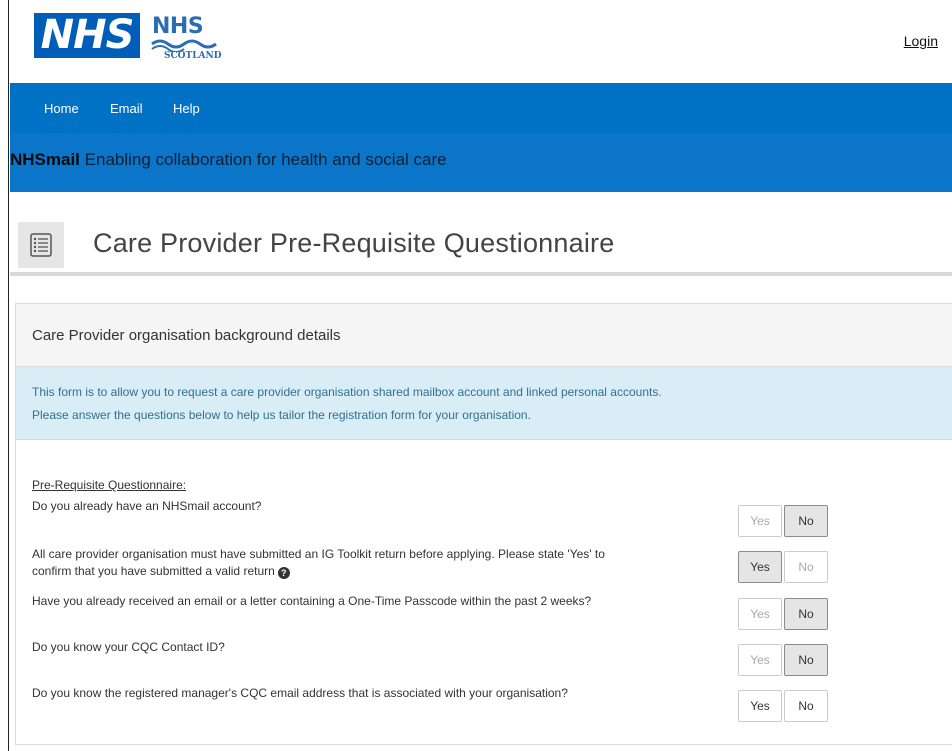  Describe the element at coordinates (147, 506) in the screenshot. I see `question-1: Do you already have an NHSmail account?` at that location.